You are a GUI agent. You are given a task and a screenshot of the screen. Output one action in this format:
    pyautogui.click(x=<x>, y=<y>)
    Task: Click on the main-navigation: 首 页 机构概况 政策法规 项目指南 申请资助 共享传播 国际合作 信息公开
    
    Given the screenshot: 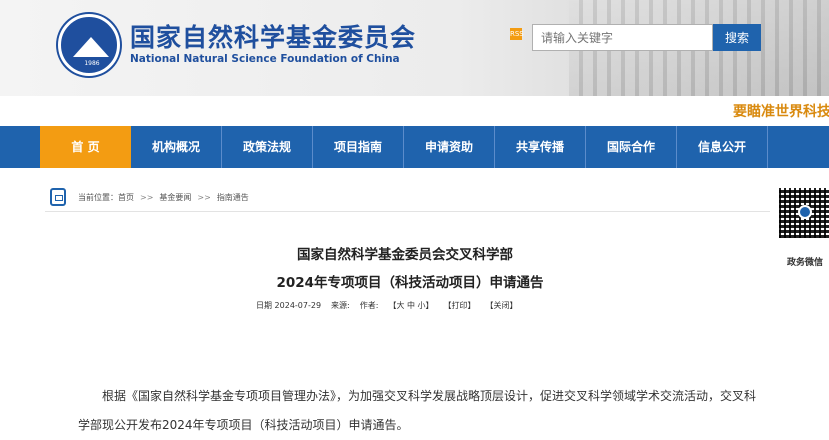 What is the action you would take?
    pyautogui.click(x=414, y=147)
    